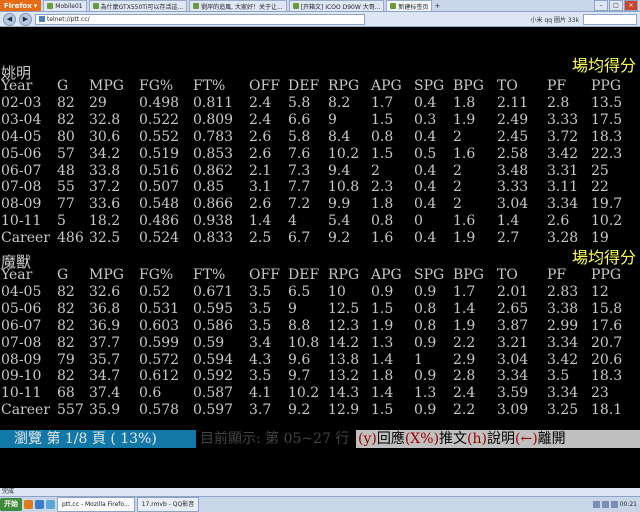 This screenshot has height=512, width=640. What do you see at coordinates (382, 238) in the screenshot?
I see `table-cell: 1.6` at bounding box center [382, 238].